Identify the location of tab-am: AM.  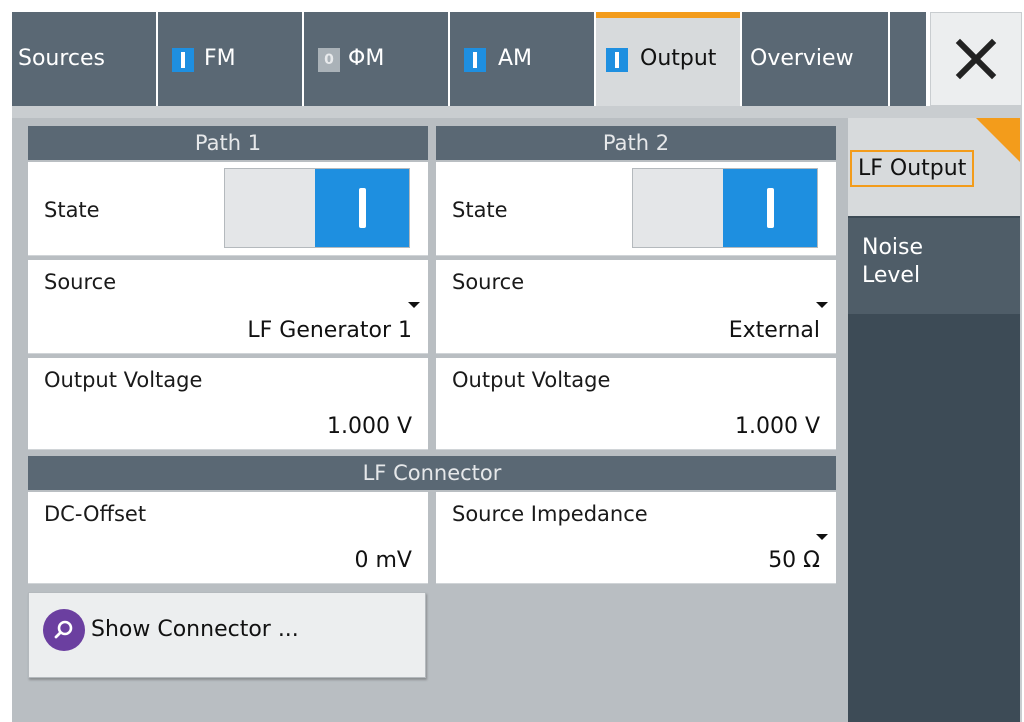
(522, 59).